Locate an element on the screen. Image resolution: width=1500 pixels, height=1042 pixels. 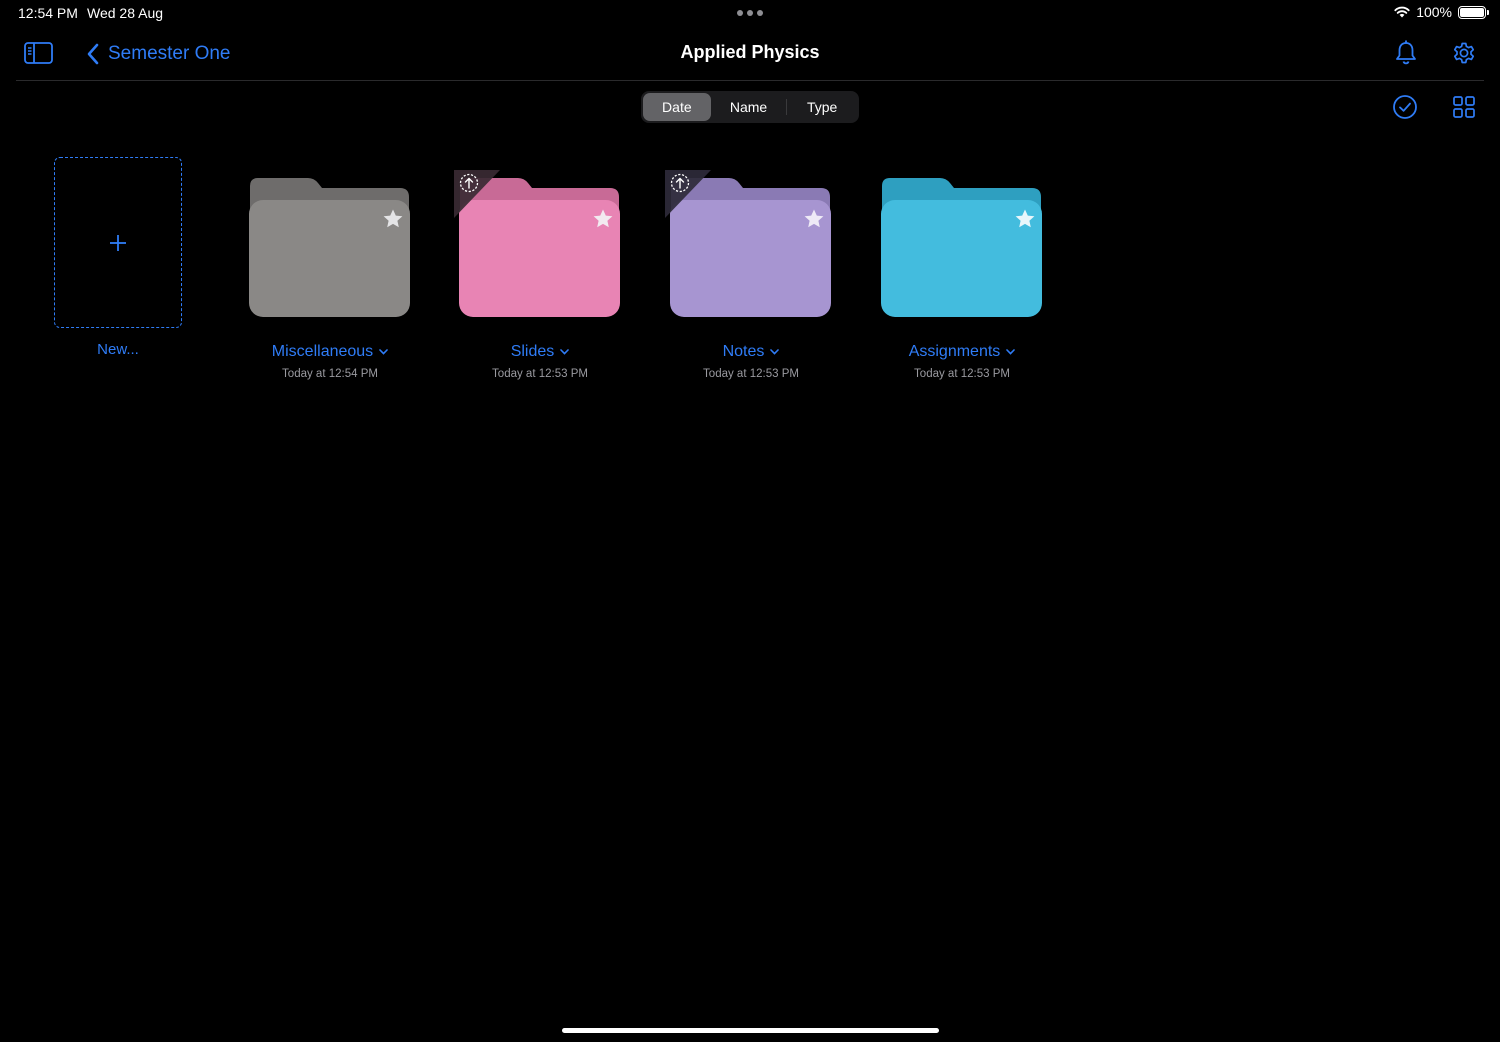
sort-option-date: Date is located at coordinates (677, 107).